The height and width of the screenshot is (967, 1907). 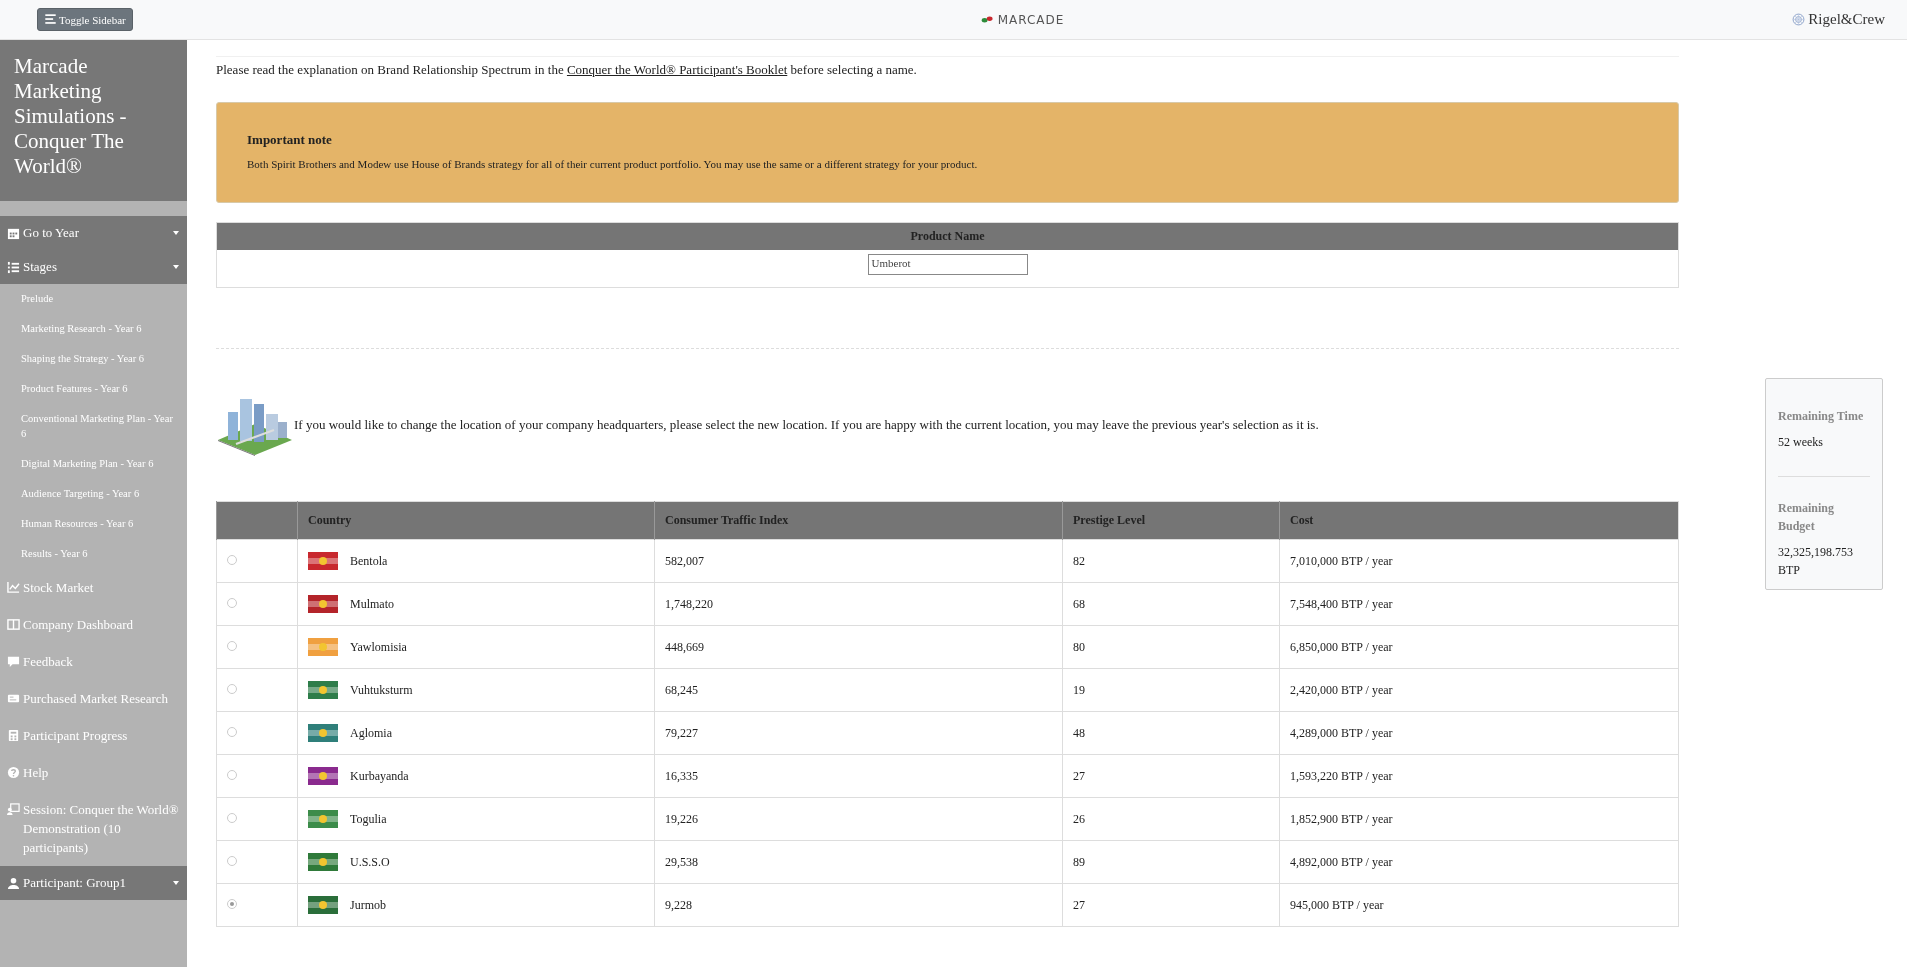 What do you see at coordinates (1821, 416) in the screenshot?
I see `remaining-time-label: Remaining Time` at bounding box center [1821, 416].